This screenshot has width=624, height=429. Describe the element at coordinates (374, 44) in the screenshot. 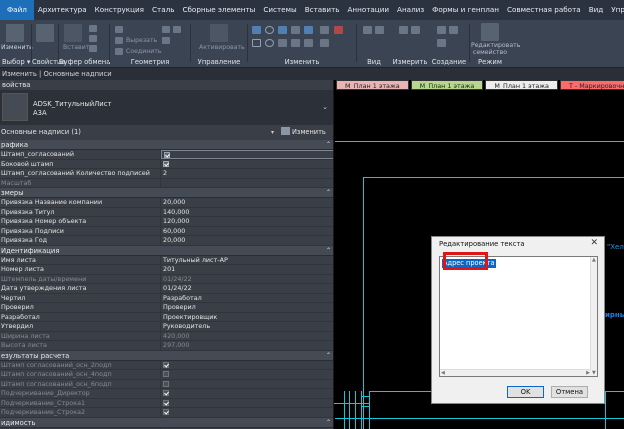

I see `ribbon-group-view: Вид` at that location.